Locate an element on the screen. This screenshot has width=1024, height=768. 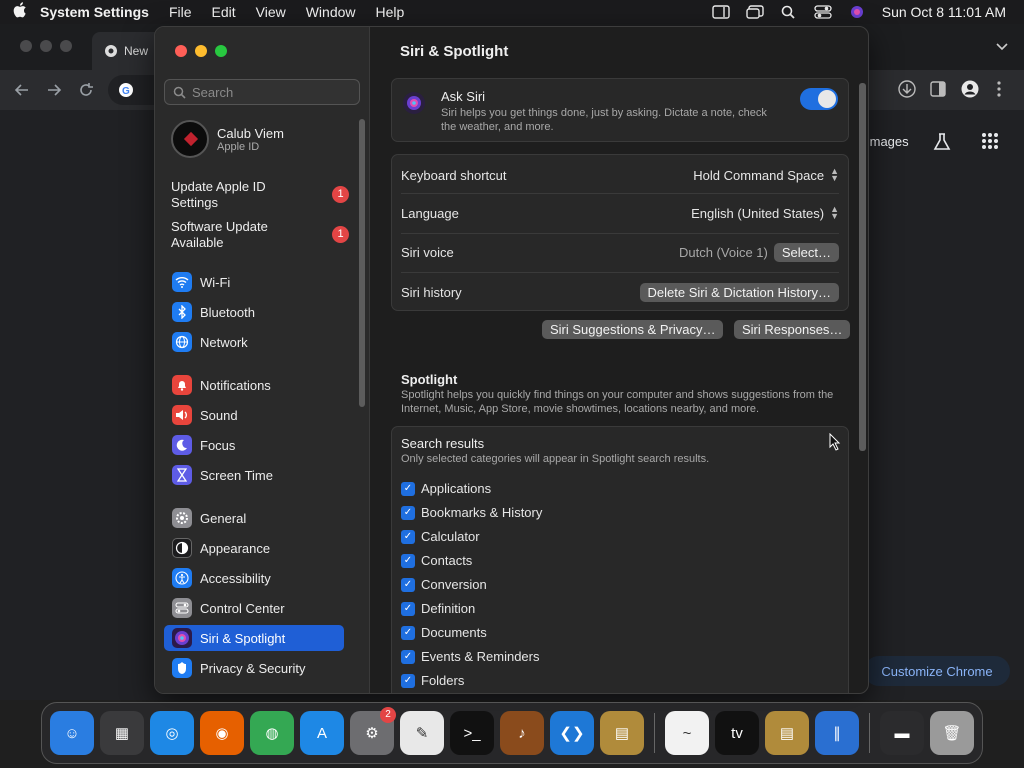
category-checkbox: ✓ Events & Reminders is located at coordinates (470, 656).